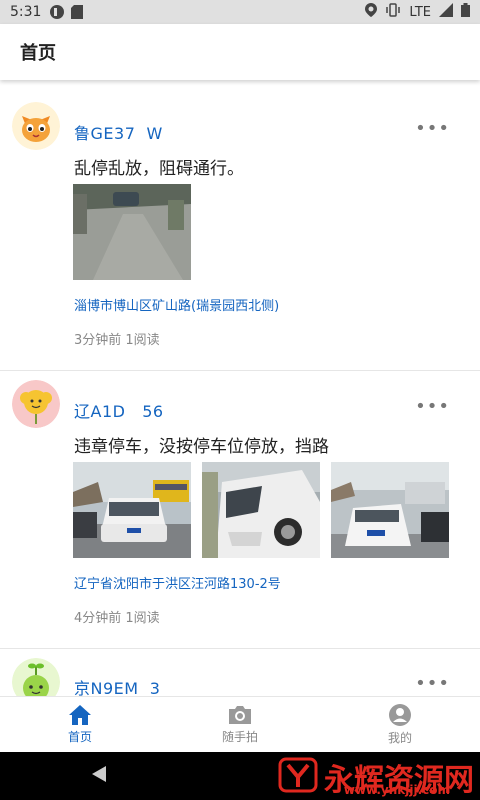 Image resolution: width=480 pixels, height=800 pixels. I want to click on nav-camera-label: 随手拍, so click(239, 737).